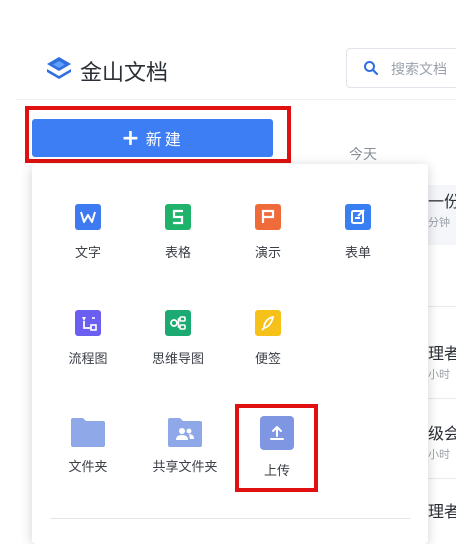 The width and height of the screenshot is (456, 544). What do you see at coordinates (371, 68) in the screenshot?
I see `search-icon` at bounding box center [371, 68].